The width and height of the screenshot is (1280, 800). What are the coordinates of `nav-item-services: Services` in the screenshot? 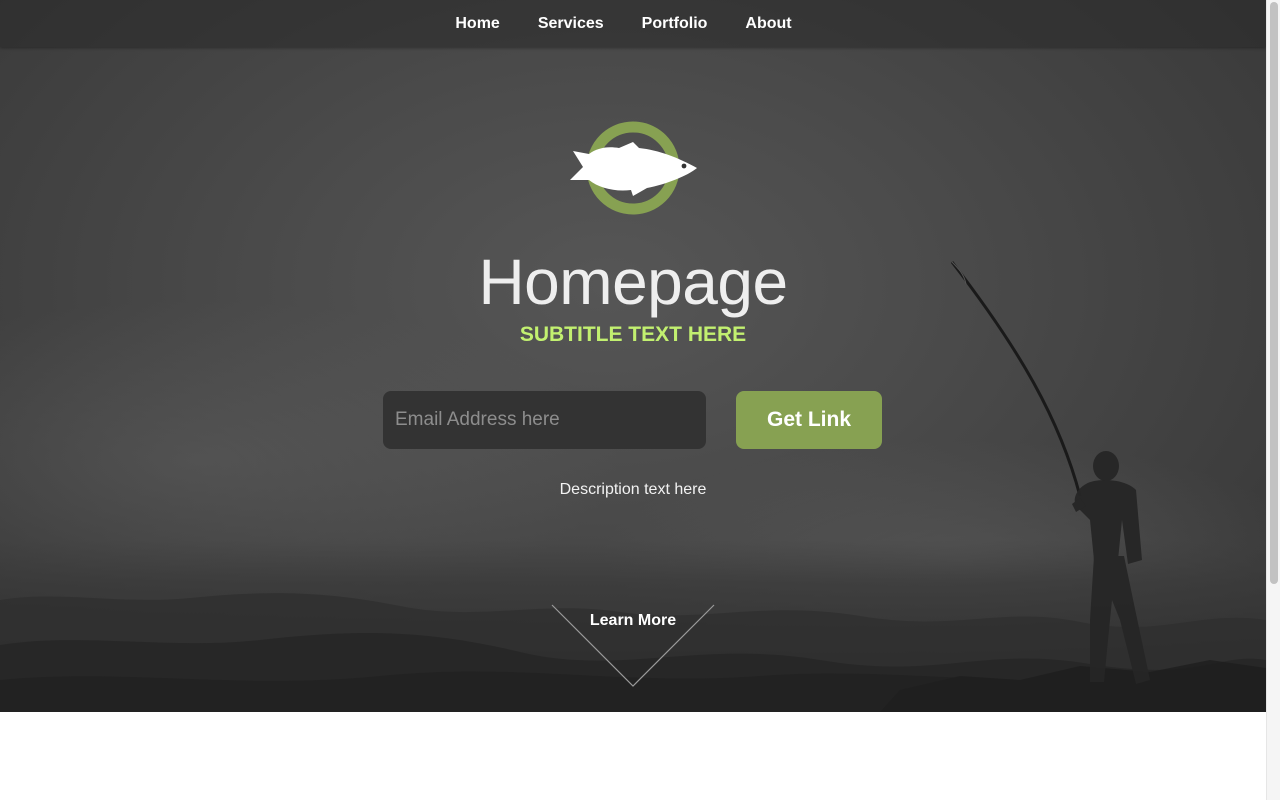 It's located at (571, 23).